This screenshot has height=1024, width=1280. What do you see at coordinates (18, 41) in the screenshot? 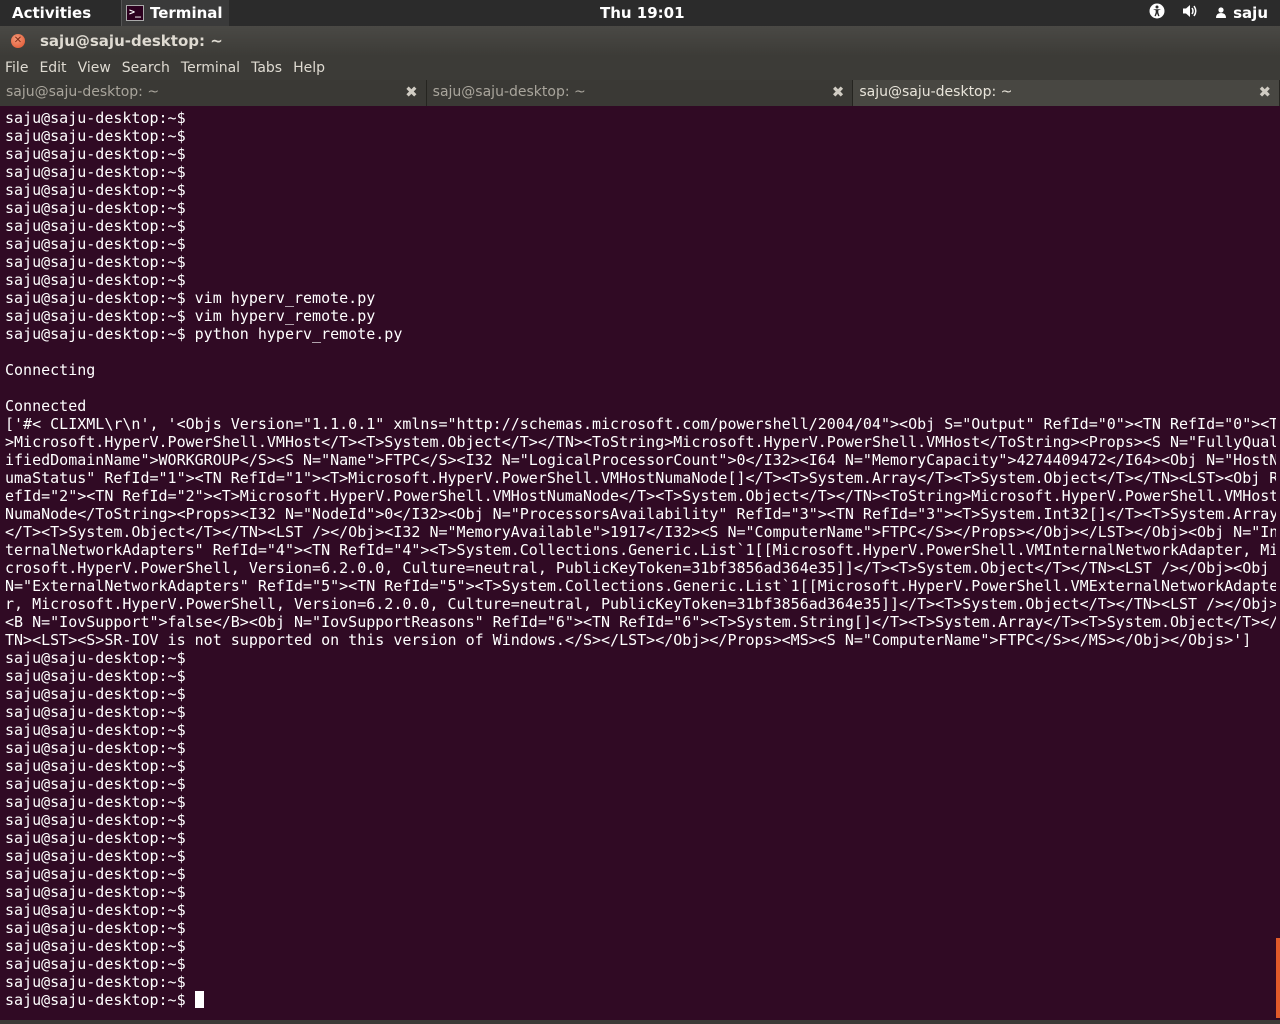
I see `close-window-button: ✕` at bounding box center [18, 41].